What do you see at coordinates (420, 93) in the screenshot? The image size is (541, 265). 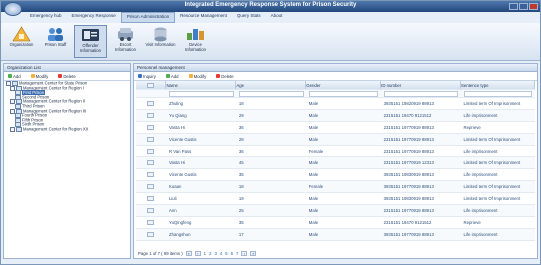 I see `id-filter-input` at bounding box center [420, 93].